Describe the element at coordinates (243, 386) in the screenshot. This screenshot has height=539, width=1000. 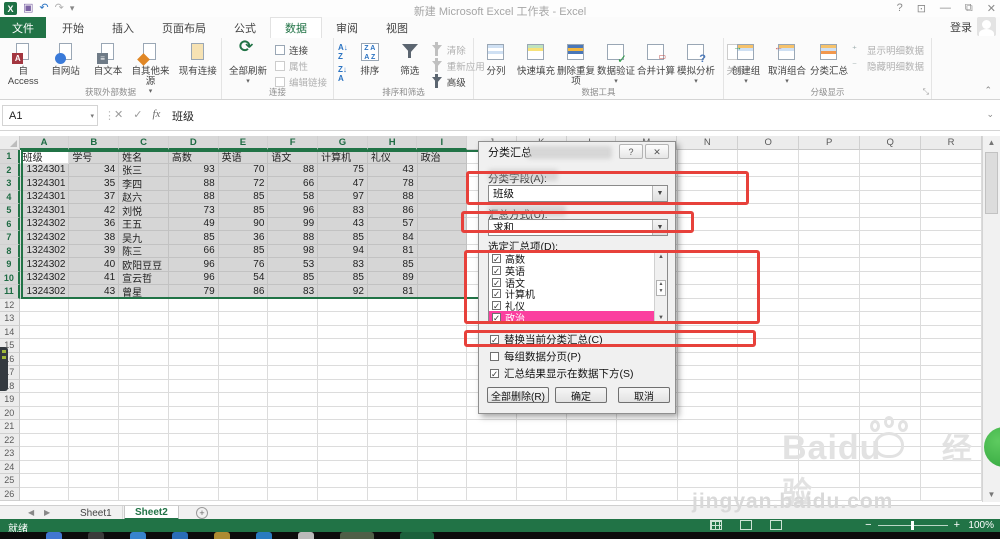
I see `cell-E18` at that location.